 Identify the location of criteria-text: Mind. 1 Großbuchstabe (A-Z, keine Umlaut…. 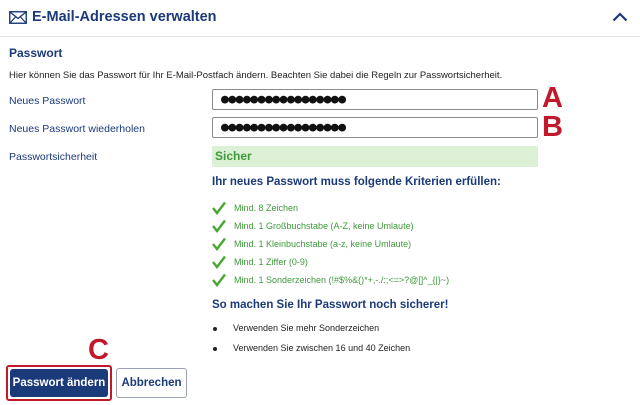
(324, 226).